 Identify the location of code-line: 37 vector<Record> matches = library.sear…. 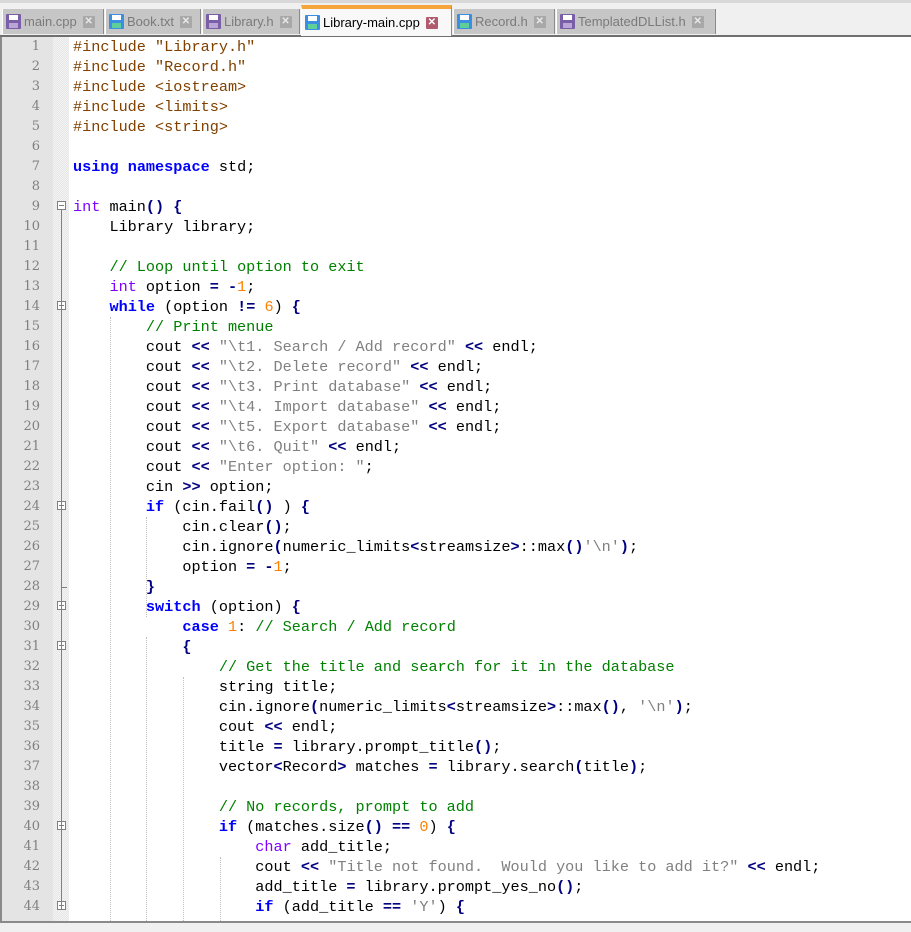
(456, 767).